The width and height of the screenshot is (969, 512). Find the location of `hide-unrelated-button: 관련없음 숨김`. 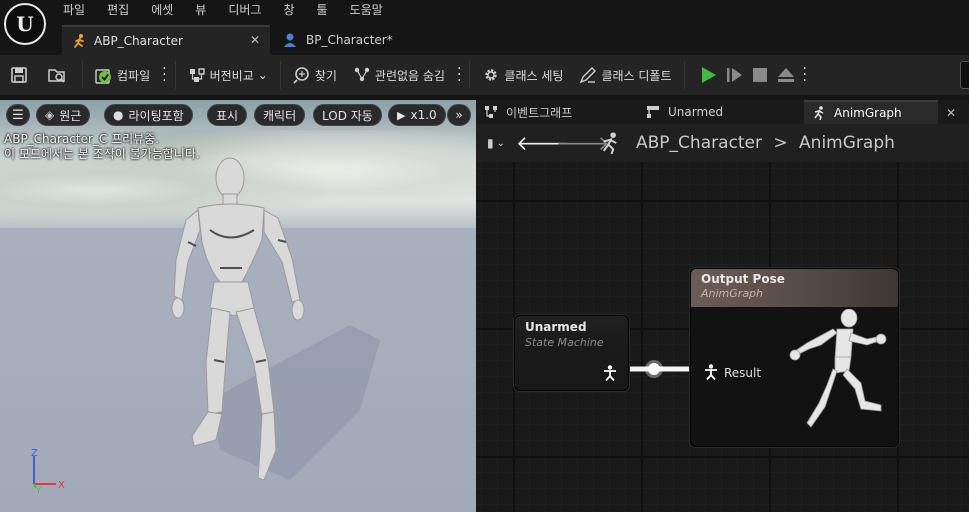

hide-unrelated-button: 관련없음 숨김 is located at coordinates (399, 75).